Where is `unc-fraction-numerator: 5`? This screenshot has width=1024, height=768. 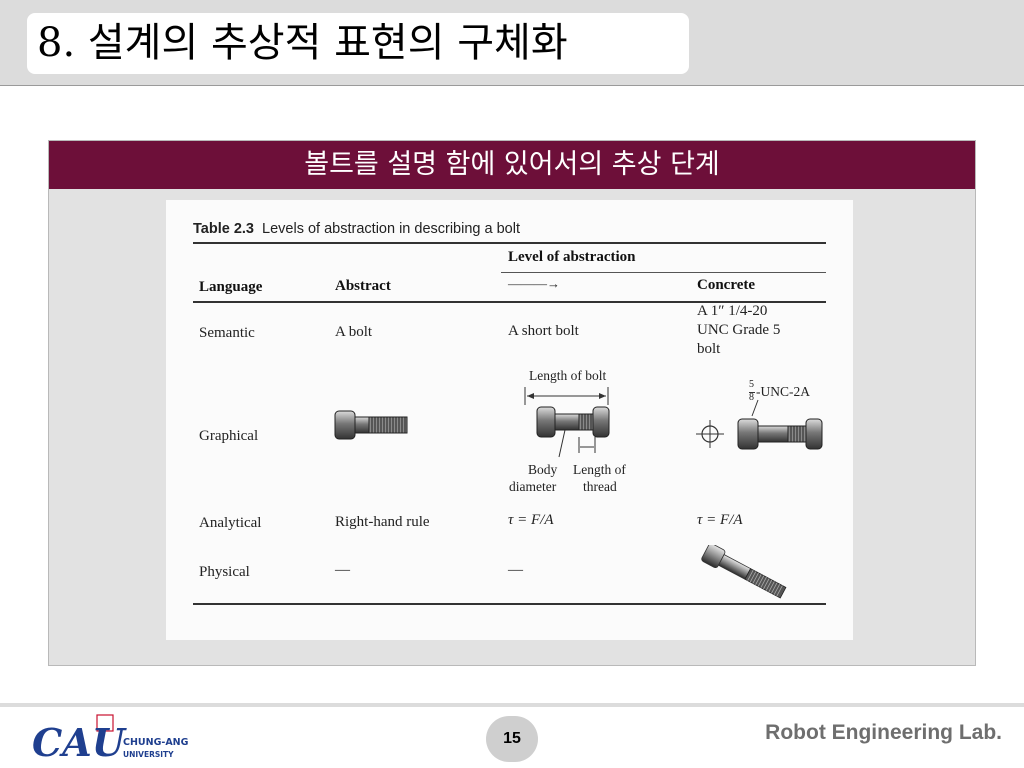
unc-fraction-numerator: 5 is located at coordinates (751, 384).